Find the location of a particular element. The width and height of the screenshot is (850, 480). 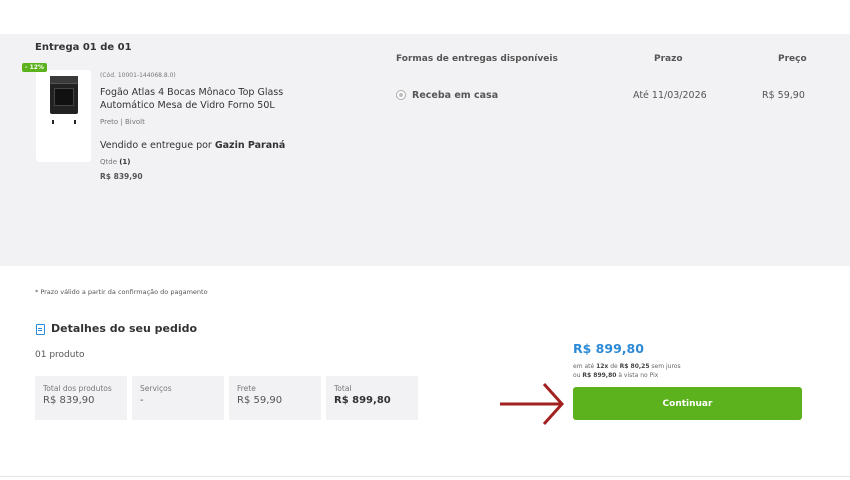

inst-mid: de is located at coordinates (614, 366).